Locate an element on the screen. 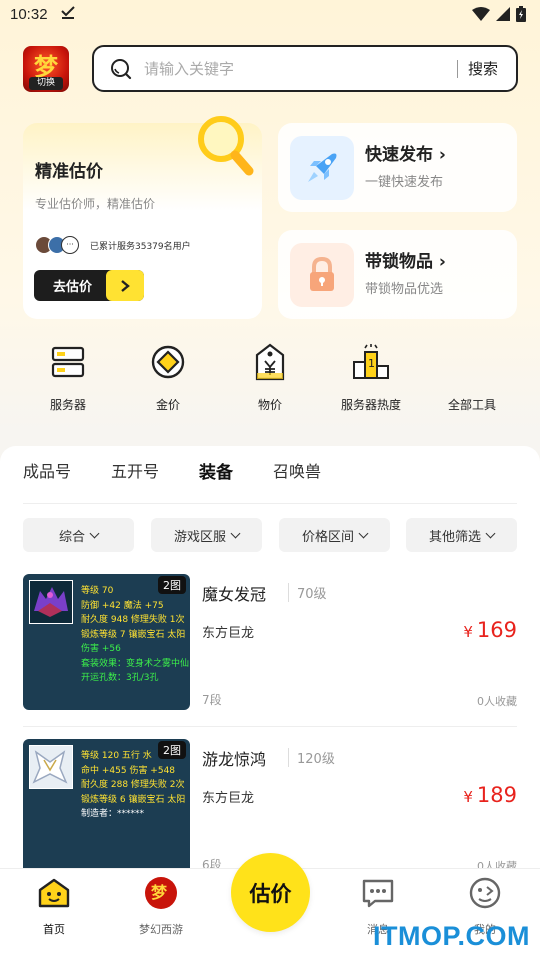 Image resolution: width=540 pixels, height=960 pixels. tab-label: 五开号 is located at coordinates (135, 471).